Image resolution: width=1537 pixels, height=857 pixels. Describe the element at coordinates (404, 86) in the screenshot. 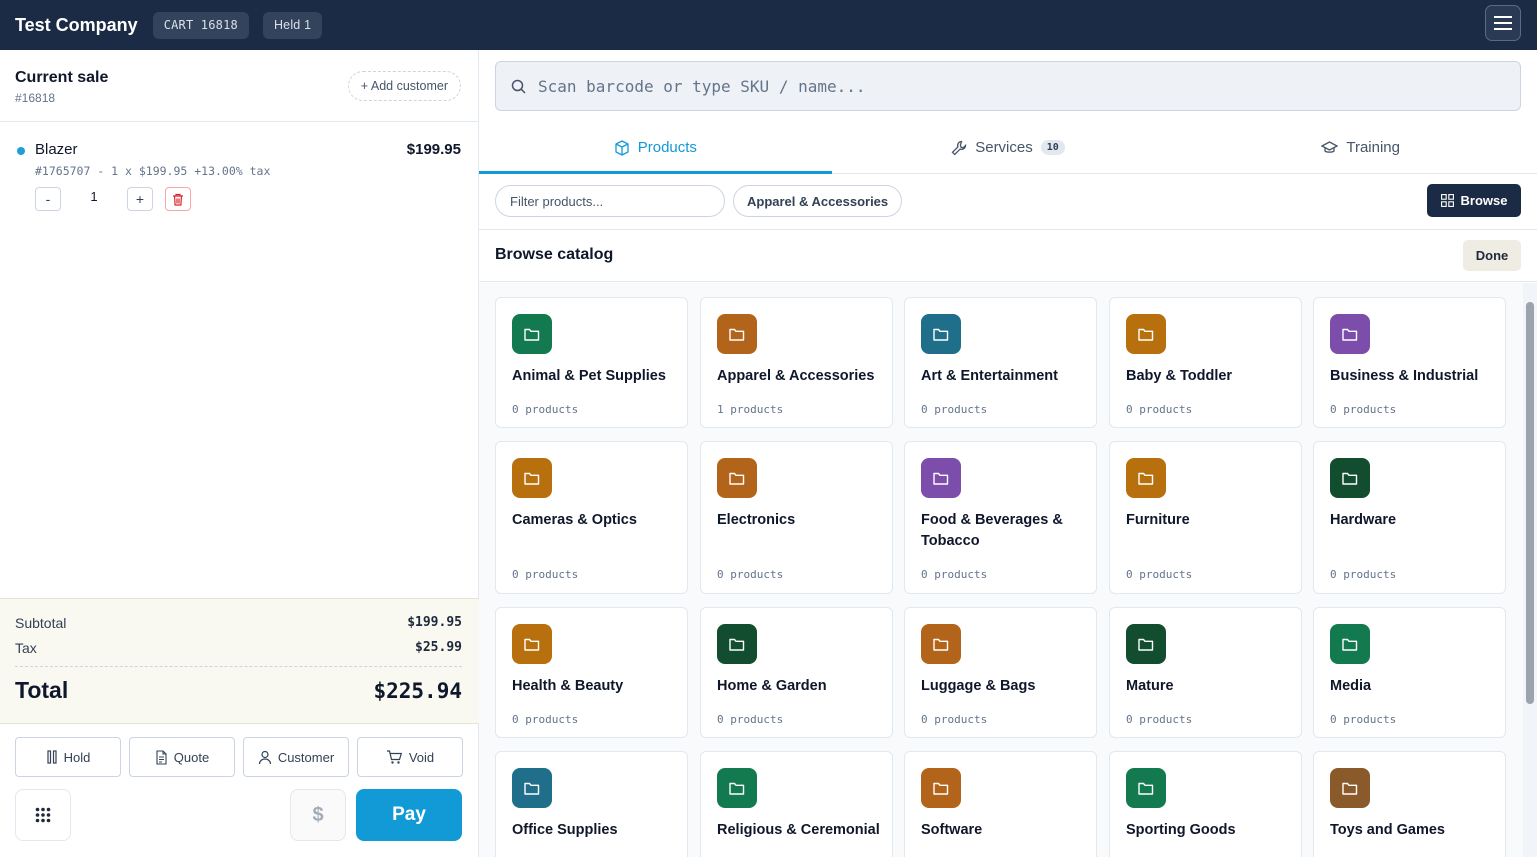

I see `add-customer-button: + Add customer` at that location.